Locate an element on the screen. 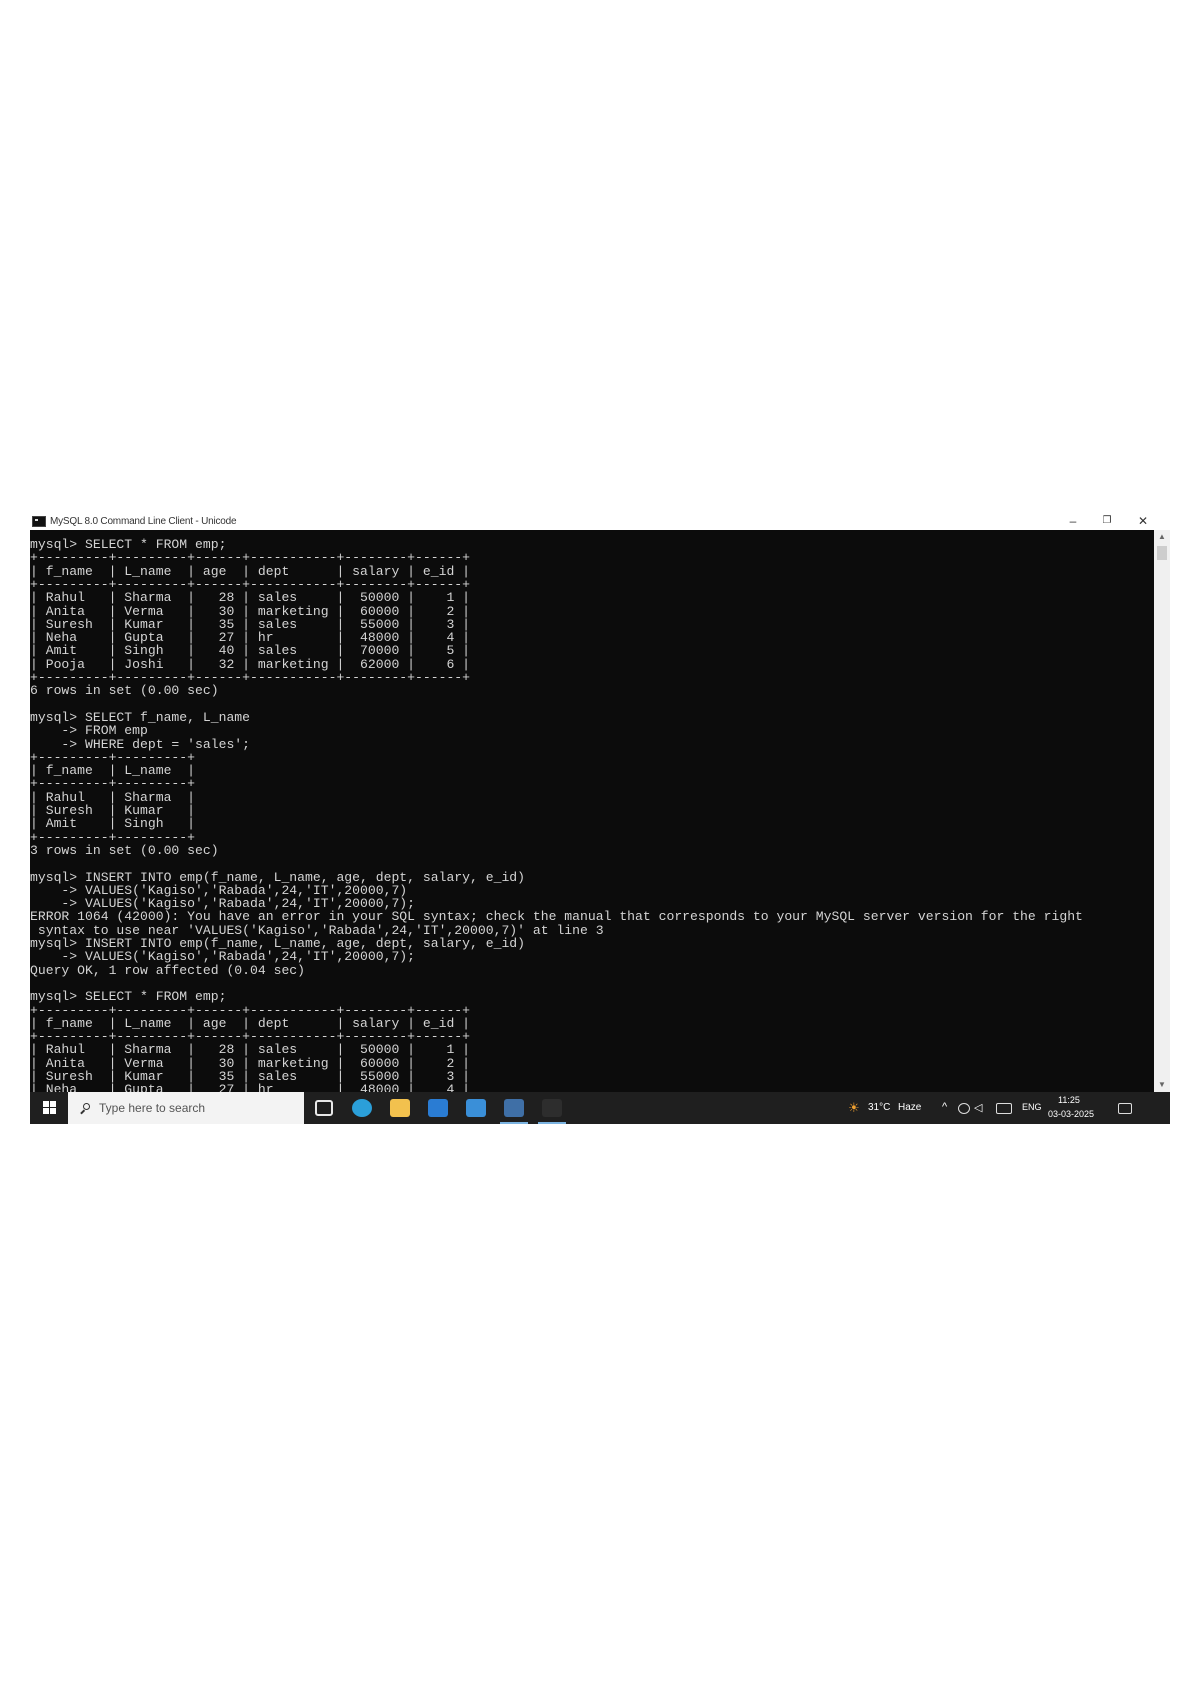 The image size is (1200, 1697). search-placeholder: Type here to search is located at coordinates (152, 1108).